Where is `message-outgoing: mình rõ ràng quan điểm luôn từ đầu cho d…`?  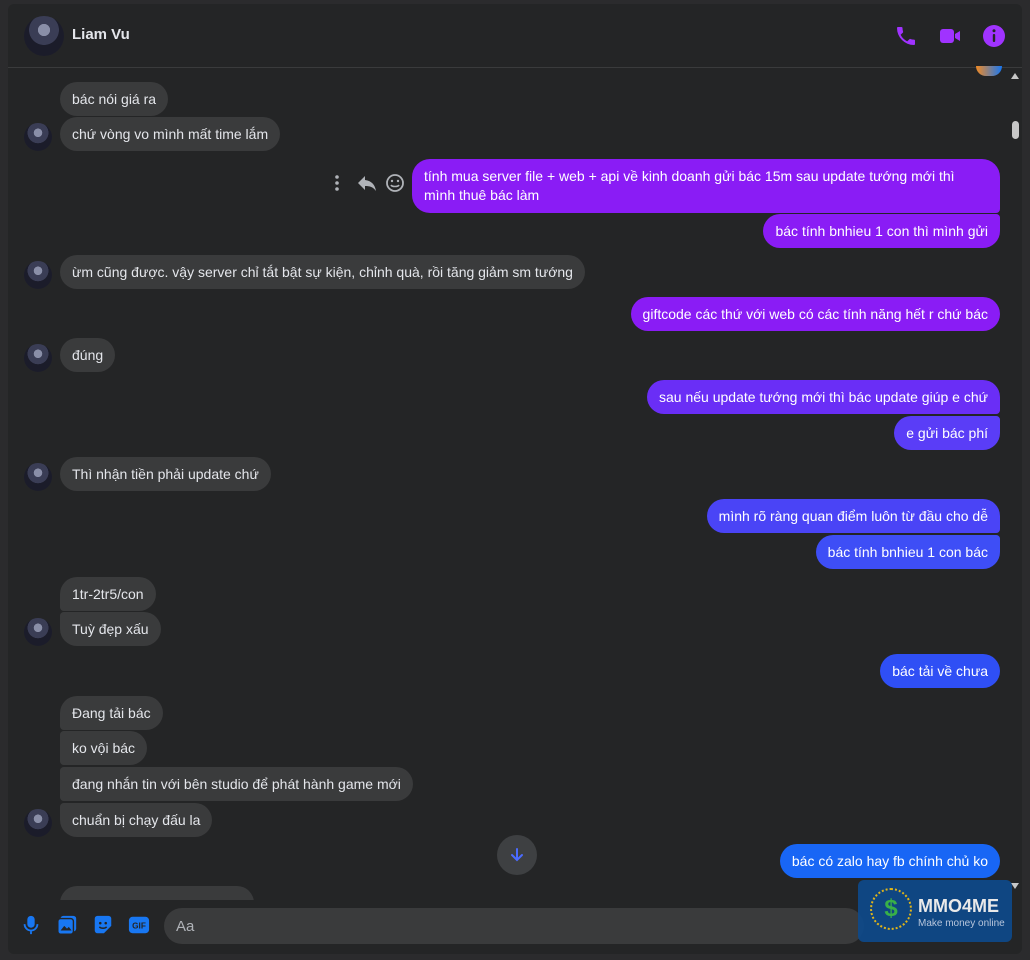
message-outgoing: mình rõ ràng quan điểm luôn từ đầu cho d… is located at coordinates (853, 516).